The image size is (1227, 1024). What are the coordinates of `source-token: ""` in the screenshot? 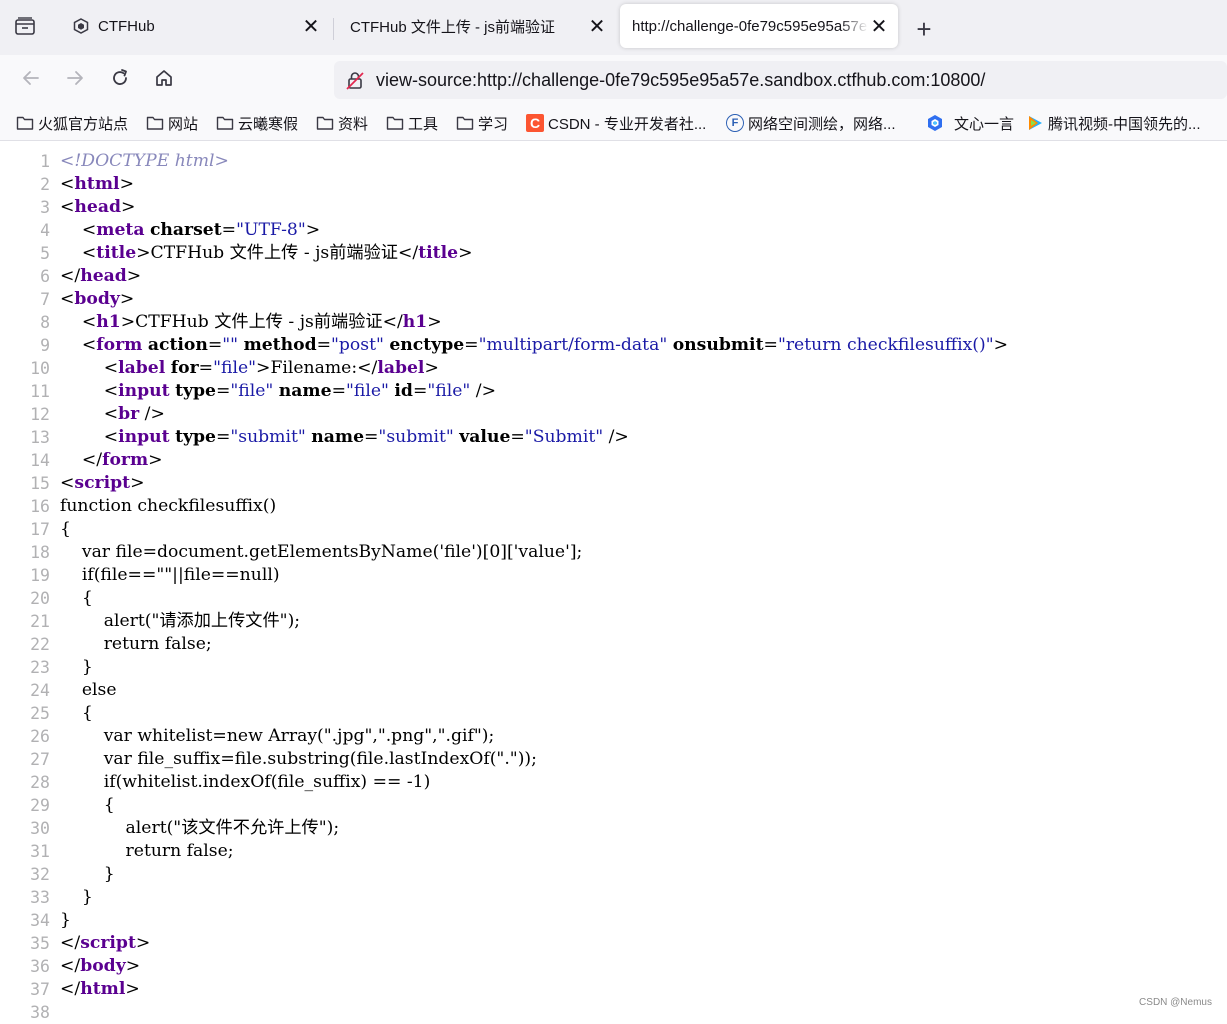 It's located at (230, 345).